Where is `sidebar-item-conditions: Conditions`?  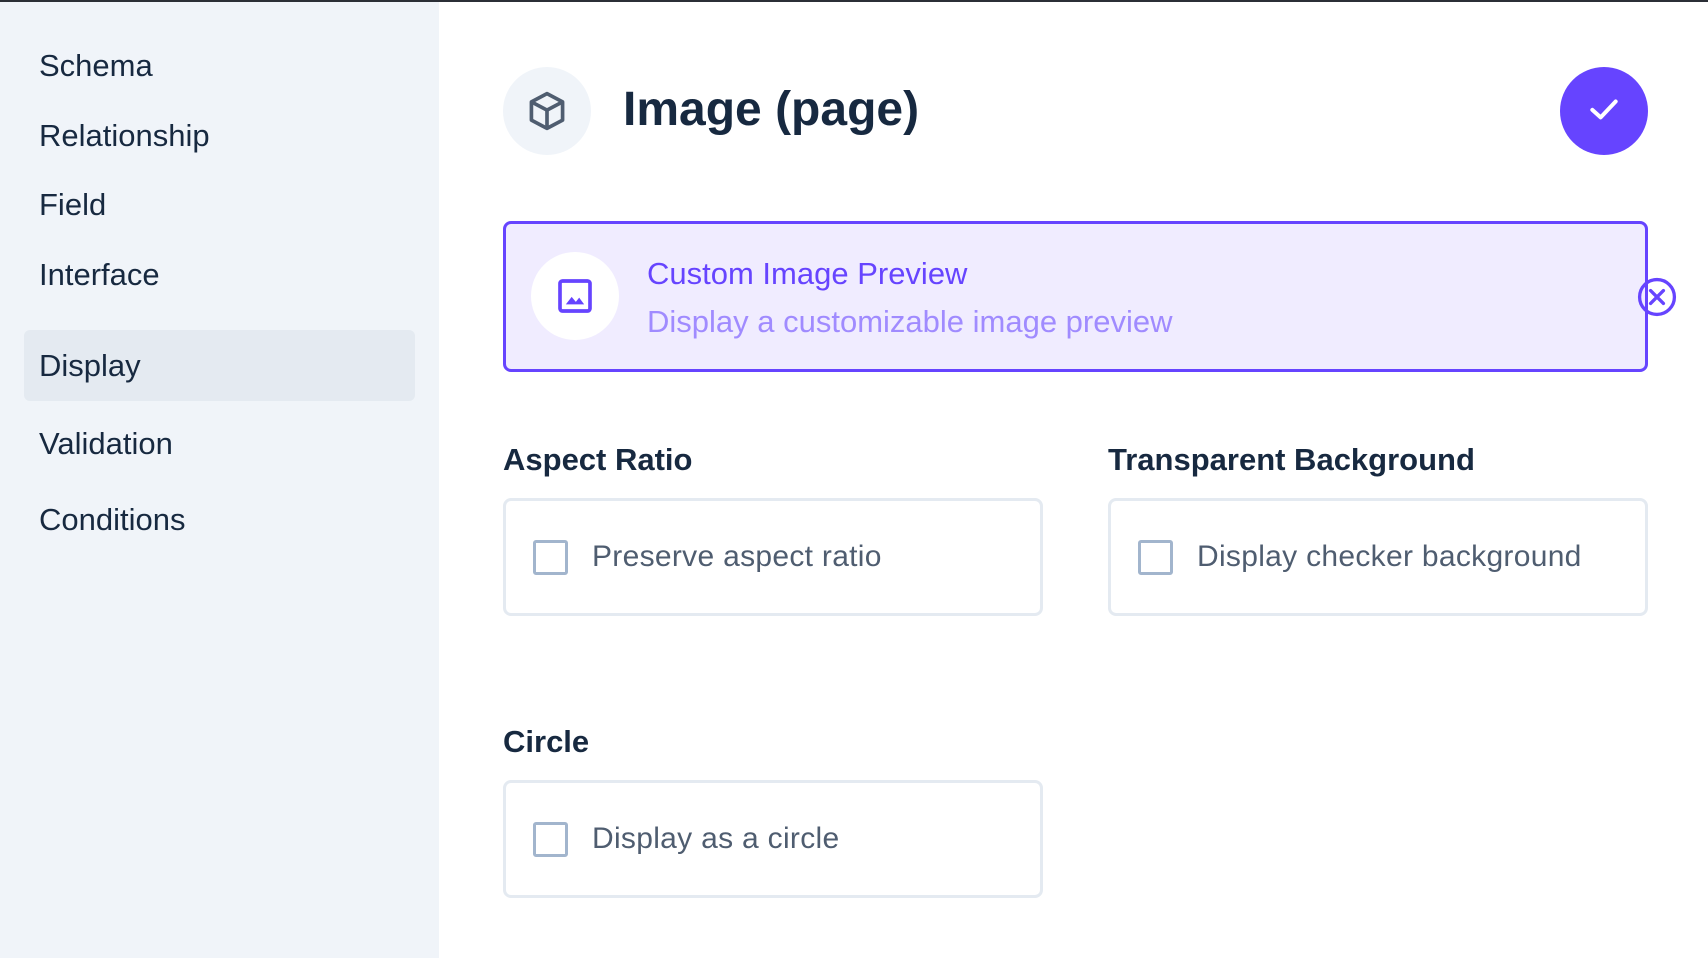 sidebar-item-conditions: Conditions is located at coordinates (219, 519).